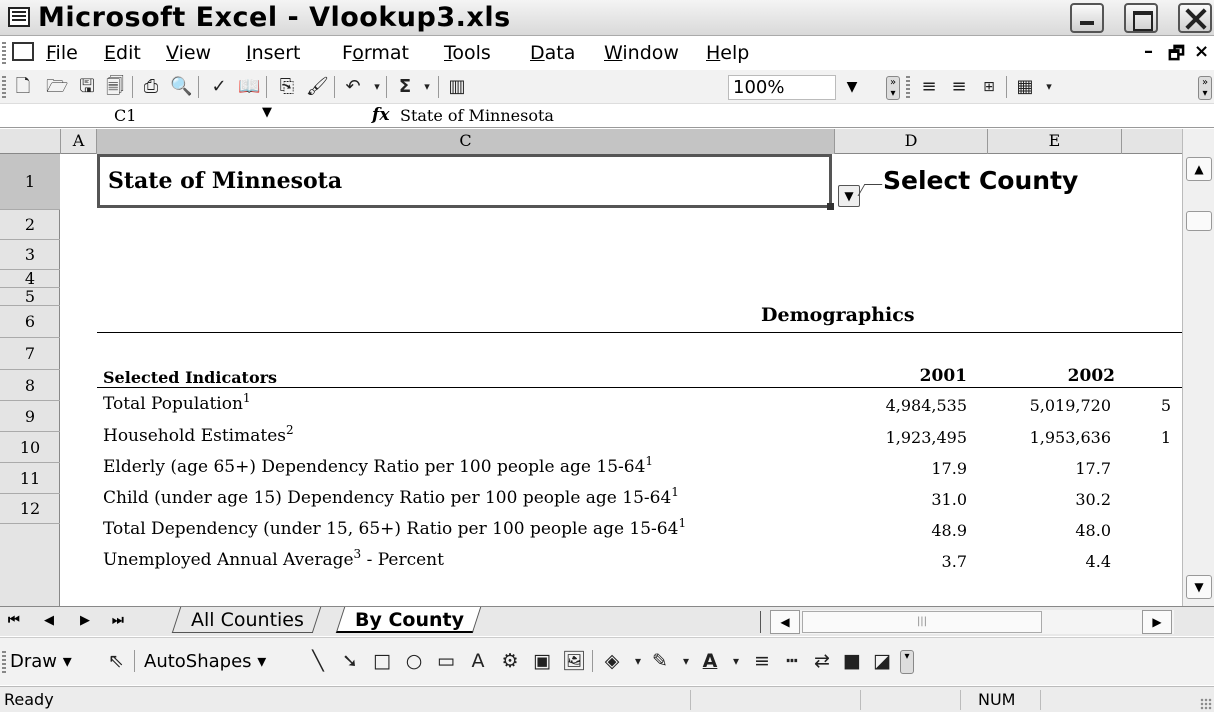 The width and height of the screenshot is (1214, 712). What do you see at coordinates (1055, 141) in the screenshot?
I see `column-header-e: E` at bounding box center [1055, 141].